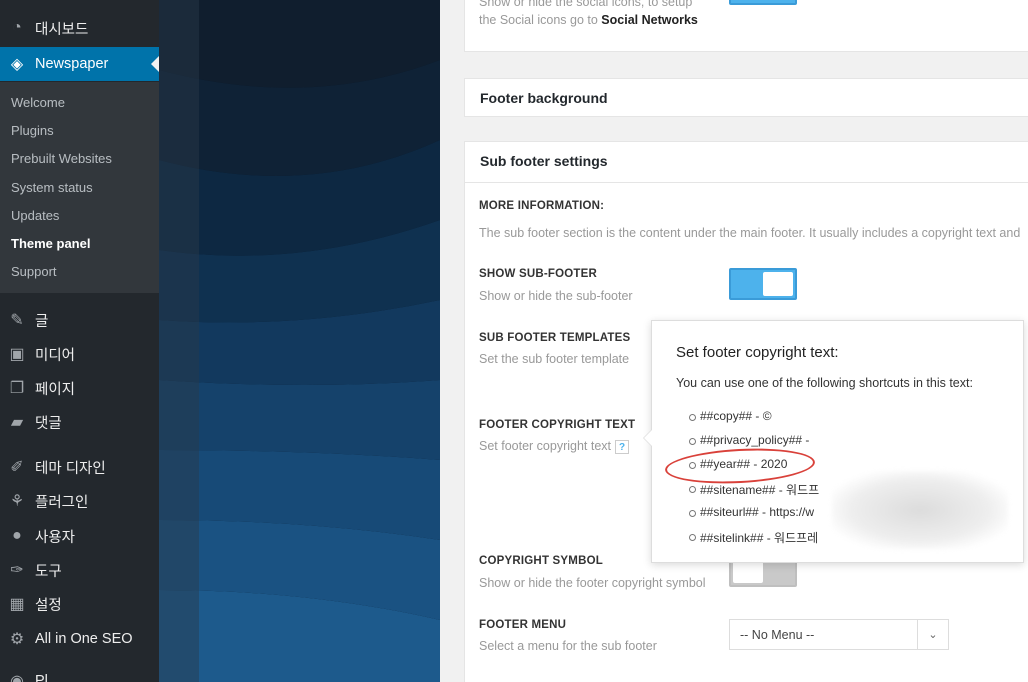 The image size is (1028, 682). What do you see at coordinates (35, 215) in the screenshot?
I see `submenu-updates: Updates` at bounding box center [35, 215].